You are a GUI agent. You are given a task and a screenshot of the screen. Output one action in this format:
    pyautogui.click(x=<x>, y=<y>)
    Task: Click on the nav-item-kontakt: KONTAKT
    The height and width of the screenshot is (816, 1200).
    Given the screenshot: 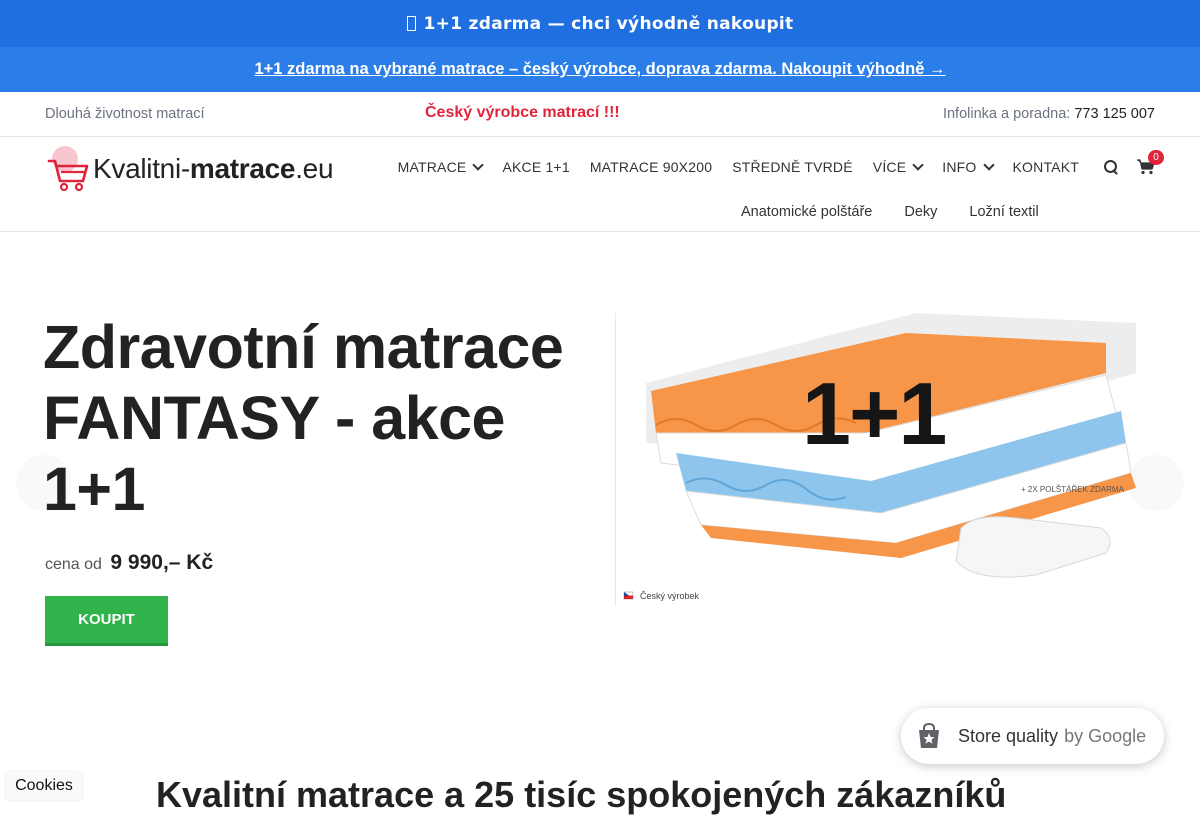 What is the action you would take?
    pyautogui.click(x=1046, y=167)
    